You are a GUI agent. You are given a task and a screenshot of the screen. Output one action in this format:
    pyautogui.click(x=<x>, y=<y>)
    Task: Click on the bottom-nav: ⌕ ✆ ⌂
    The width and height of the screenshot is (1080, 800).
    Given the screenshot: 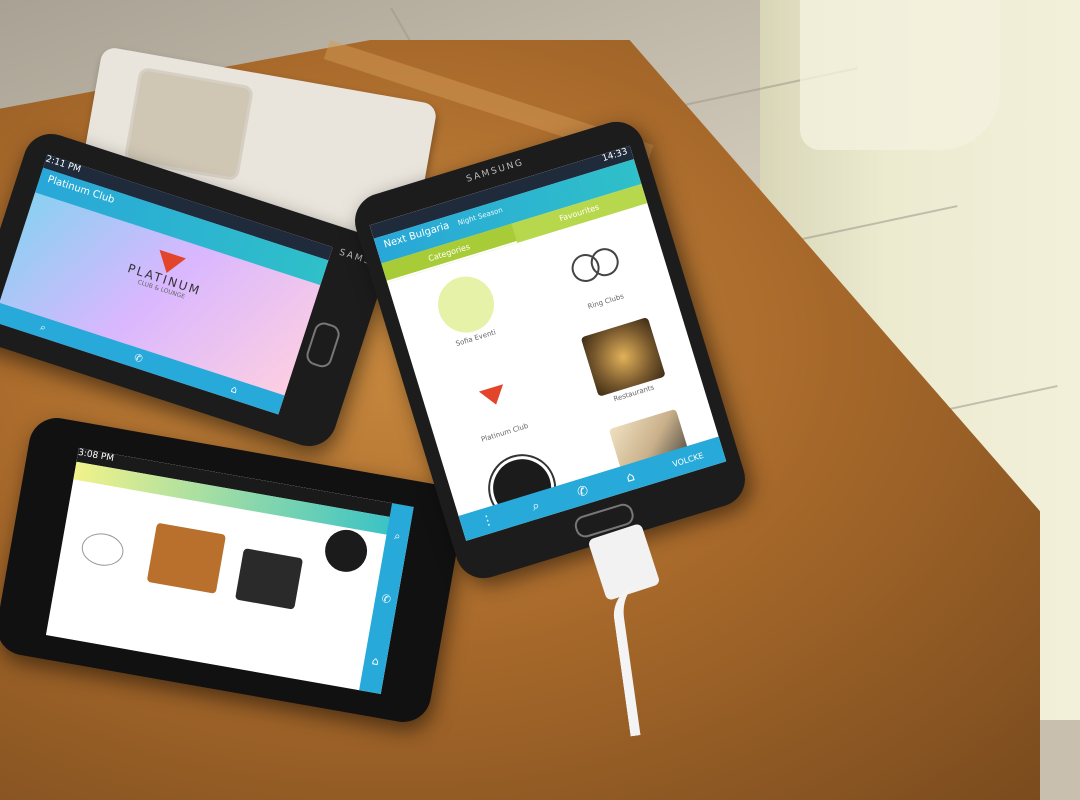 What is the action you would take?
    pyautogui.click(x=386, y=599)
    